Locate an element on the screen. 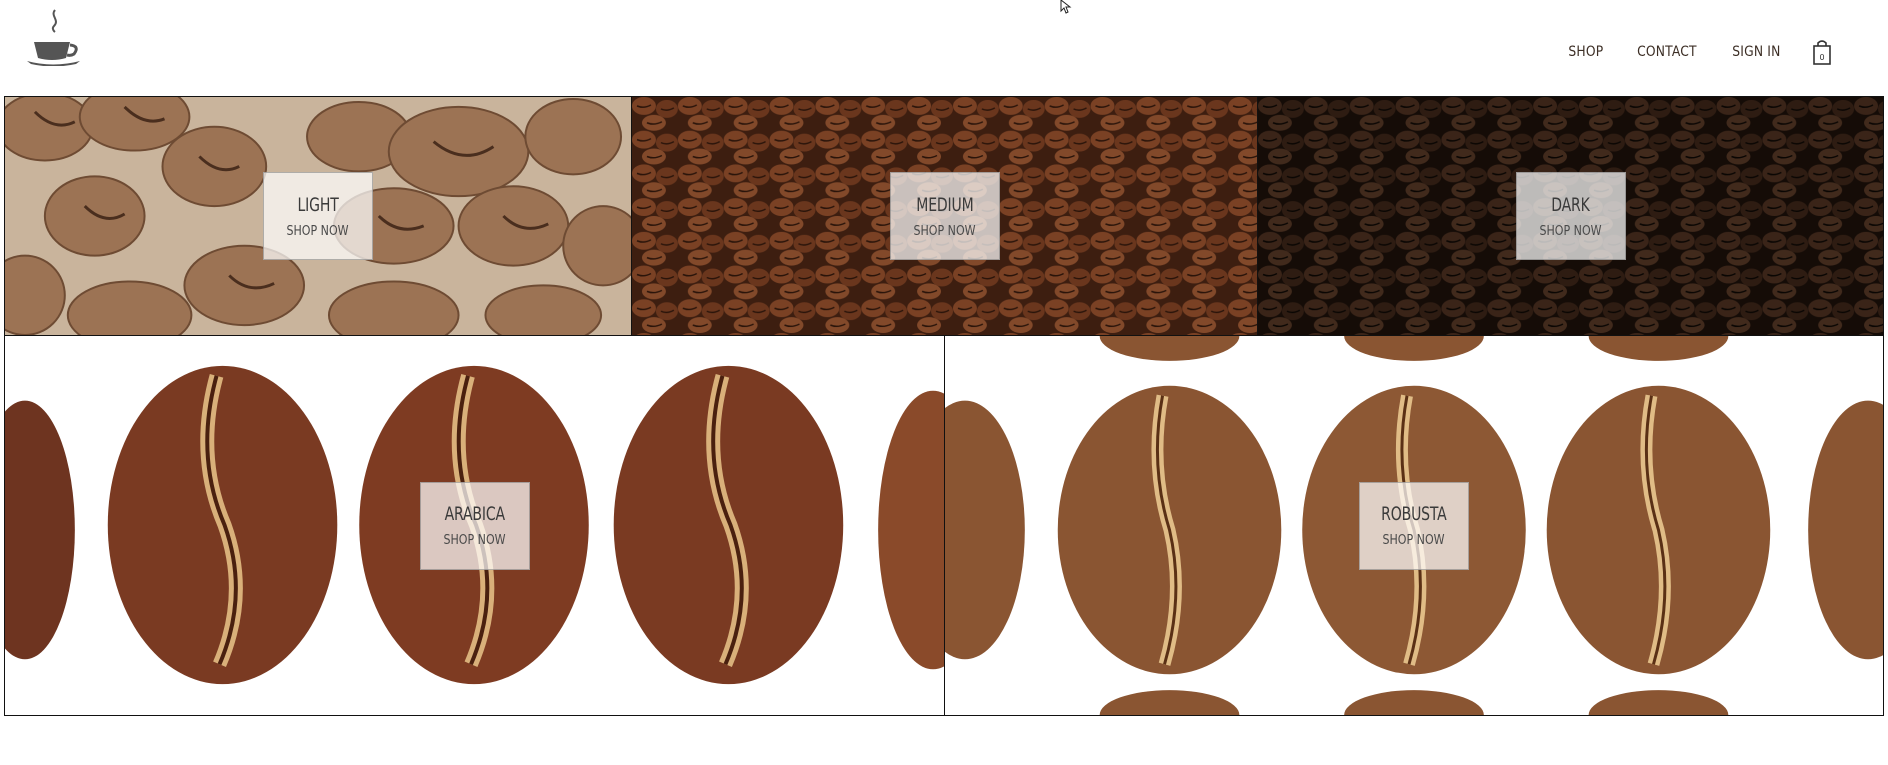 The height and width of the screenshot is (765, 1888). tile-title: ARABICA is located at coordinates (474, 514).